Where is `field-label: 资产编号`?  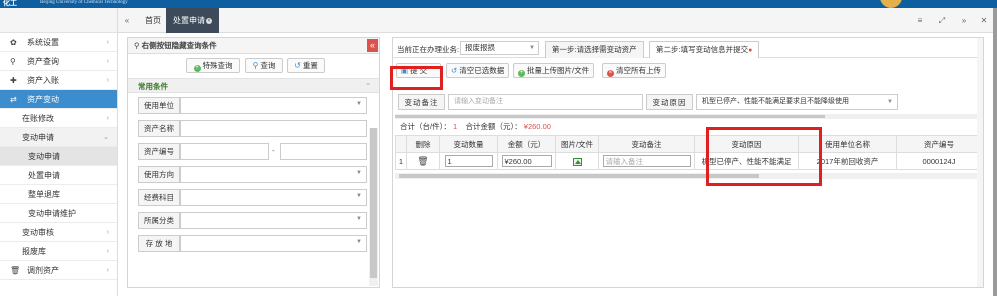
field-label: 资产编号 is located at coordinates (159, 151).